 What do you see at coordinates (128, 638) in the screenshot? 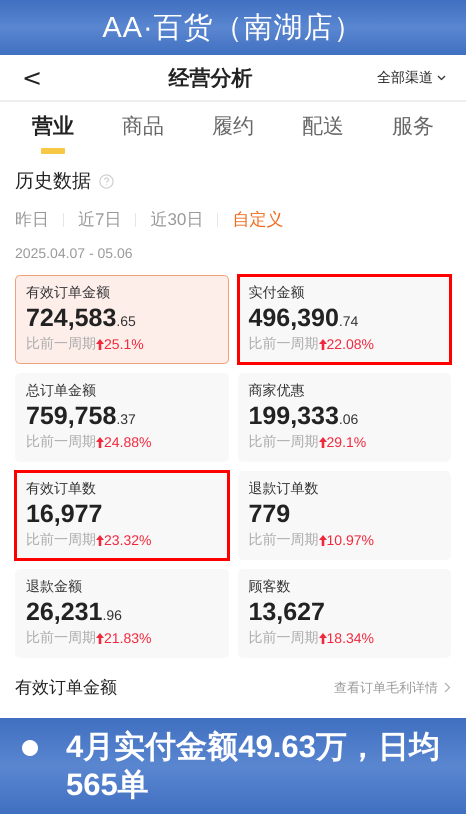
I see `change-value: 21.83%` at bounding box center [128, 638].